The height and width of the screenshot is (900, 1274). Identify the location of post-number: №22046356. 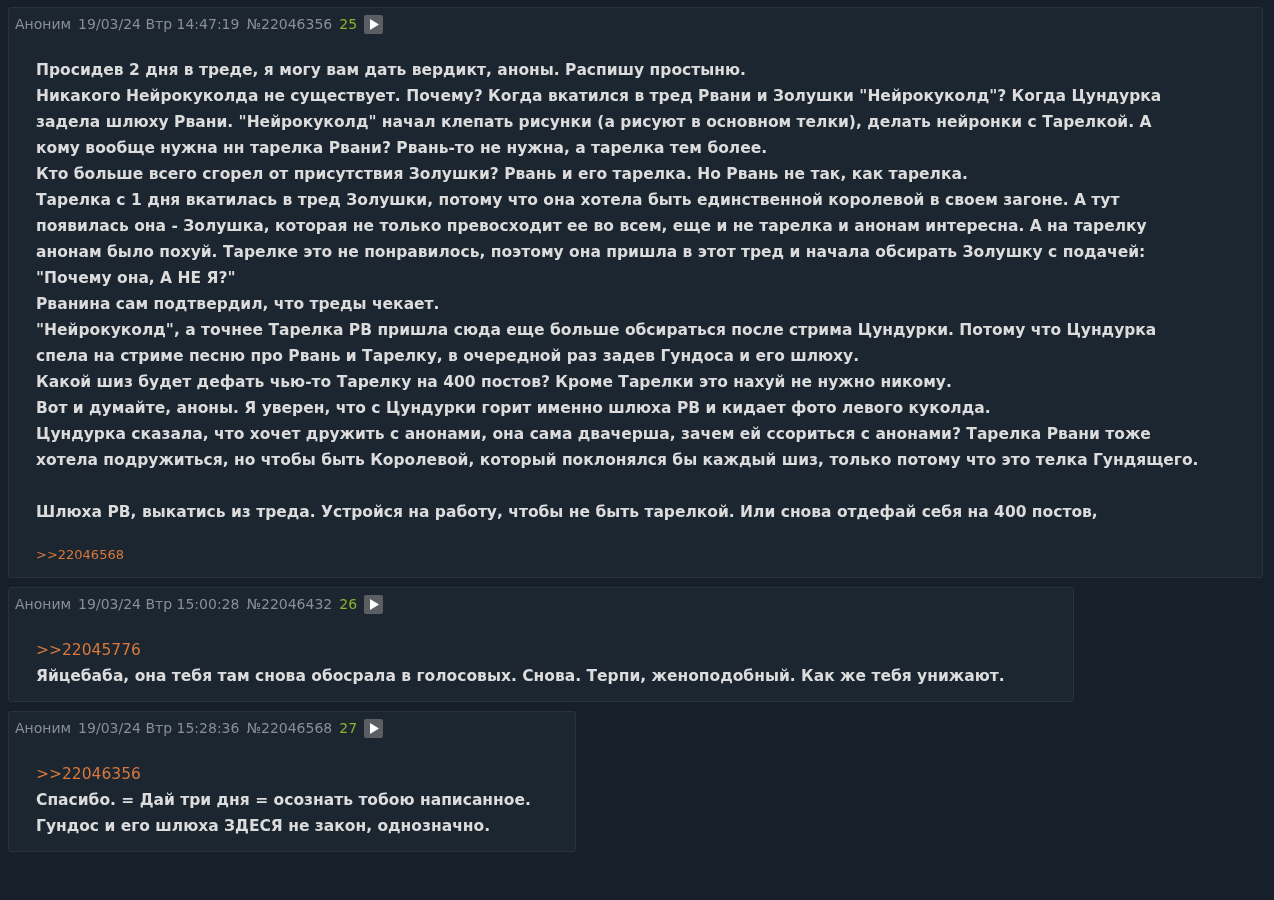
(289, 24).